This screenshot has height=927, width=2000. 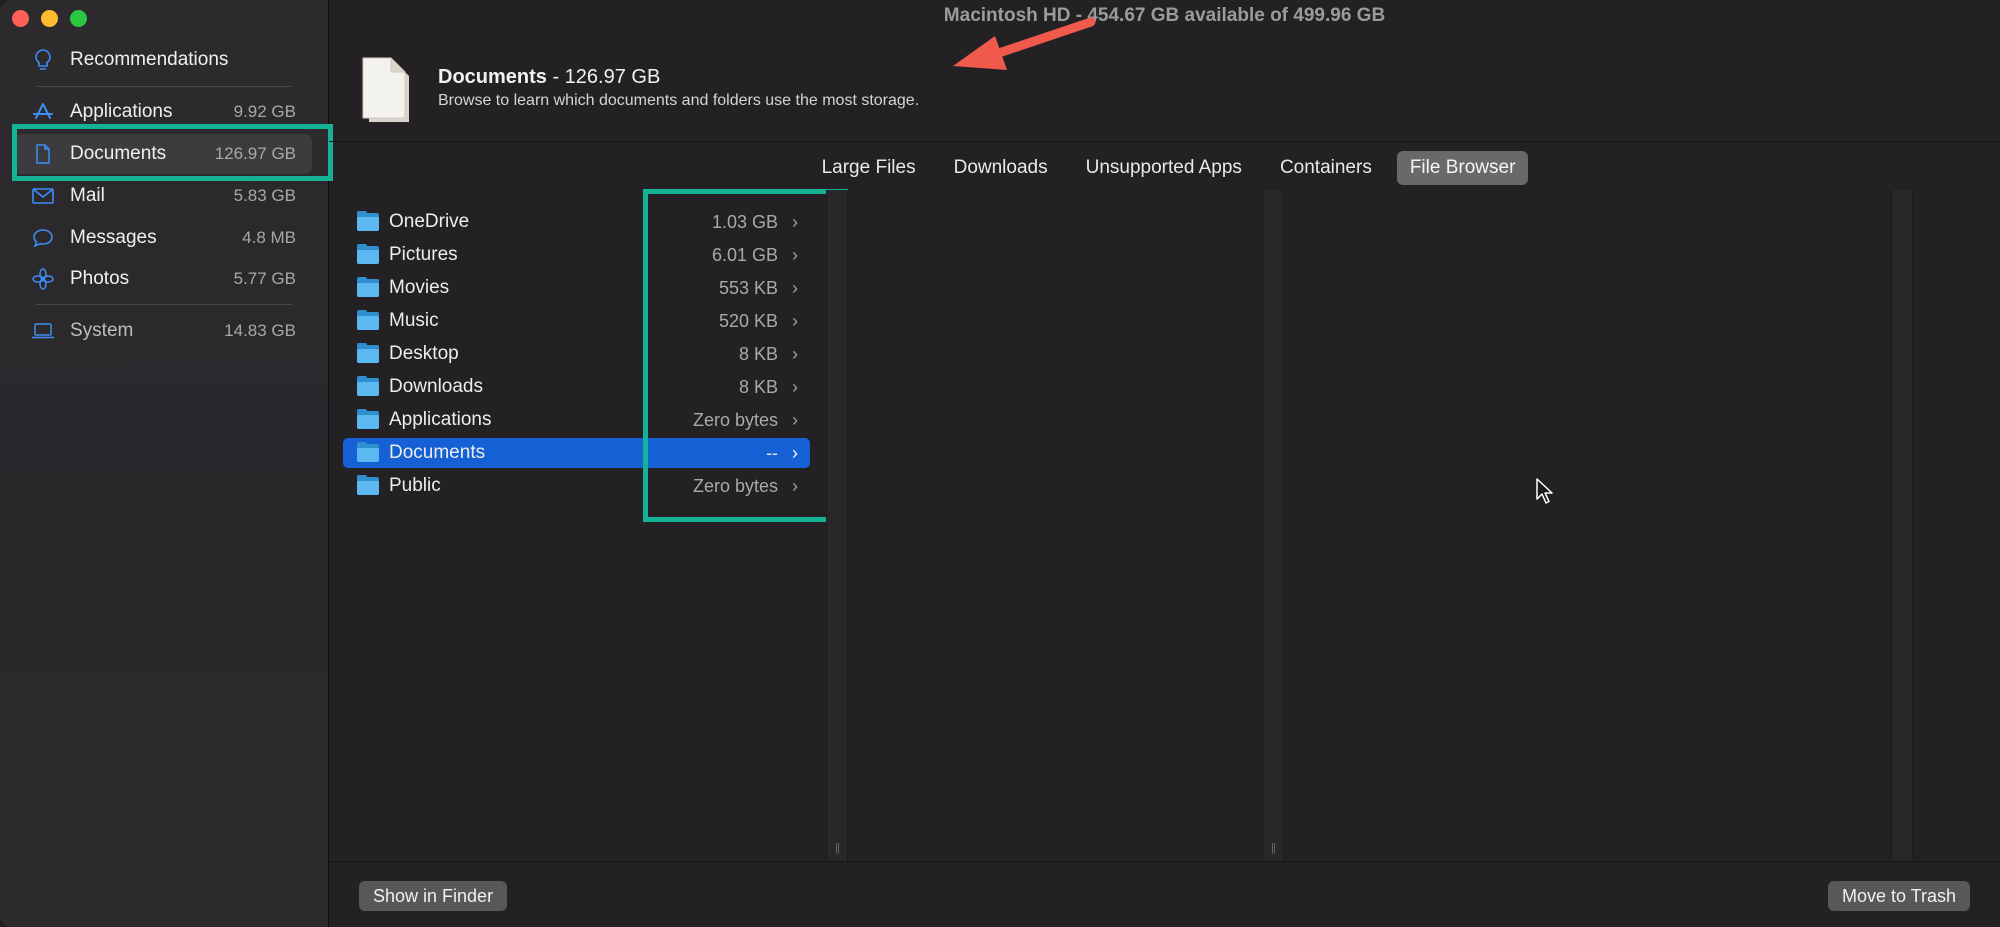 What do you see at coordinates (87, 195) in the screenshot?
I see `sidebar-item-label: Mail` at bounding box center [87, 195].